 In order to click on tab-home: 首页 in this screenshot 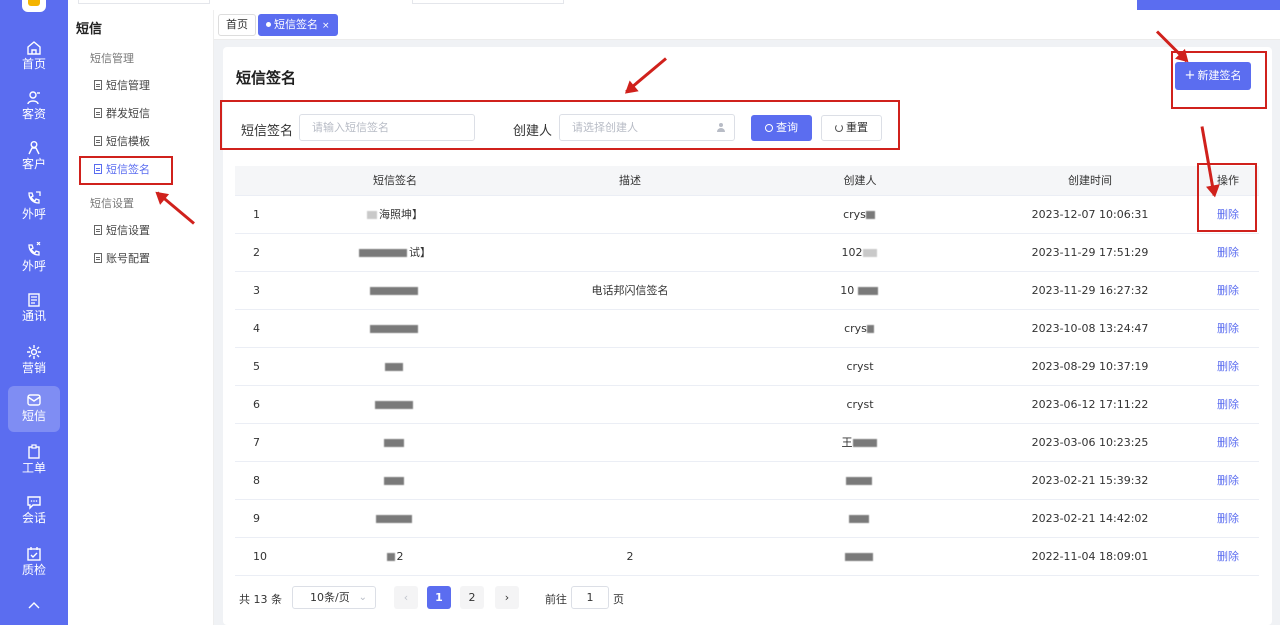, I will do `click(237, 25)`.